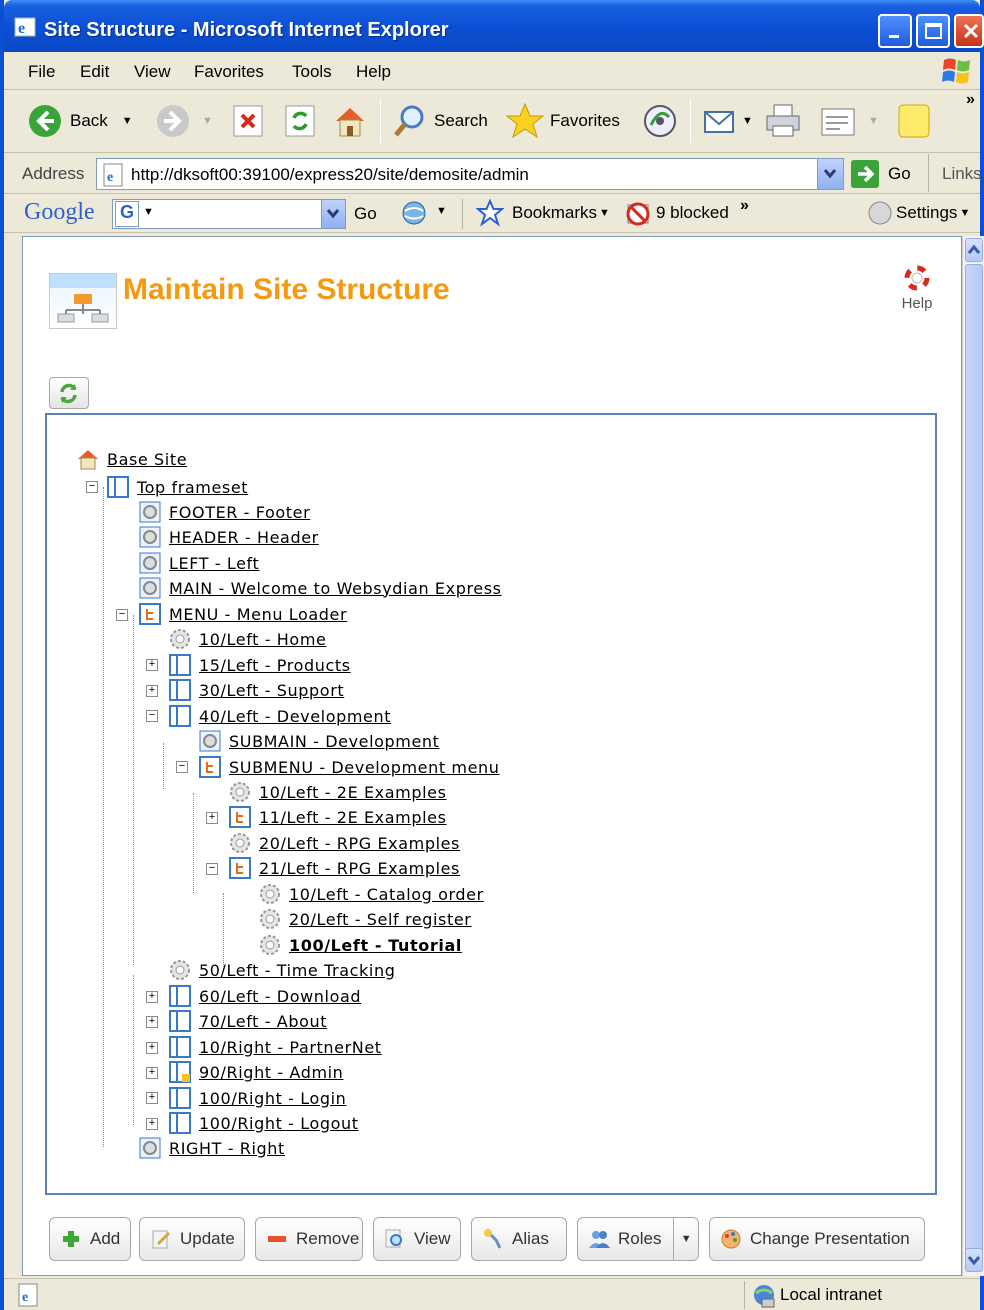 The height and width of the screenshot is (1310, 984). What do you see at coordinates (371, 894) in the screenshot?
I see `tree-node-catalog-order: 10/Left - Catalog order` at bounding box center [371, 894].